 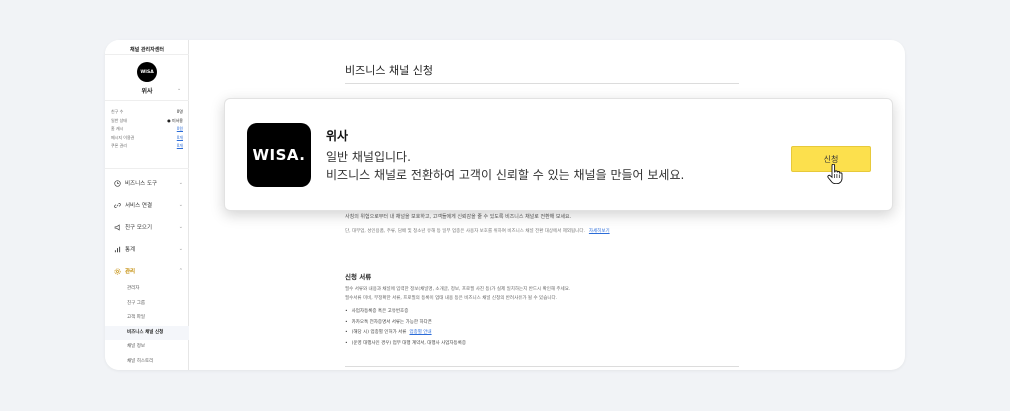 I want to click on stat-row: 홈 캐시 0원, so click(x=147, y=129).